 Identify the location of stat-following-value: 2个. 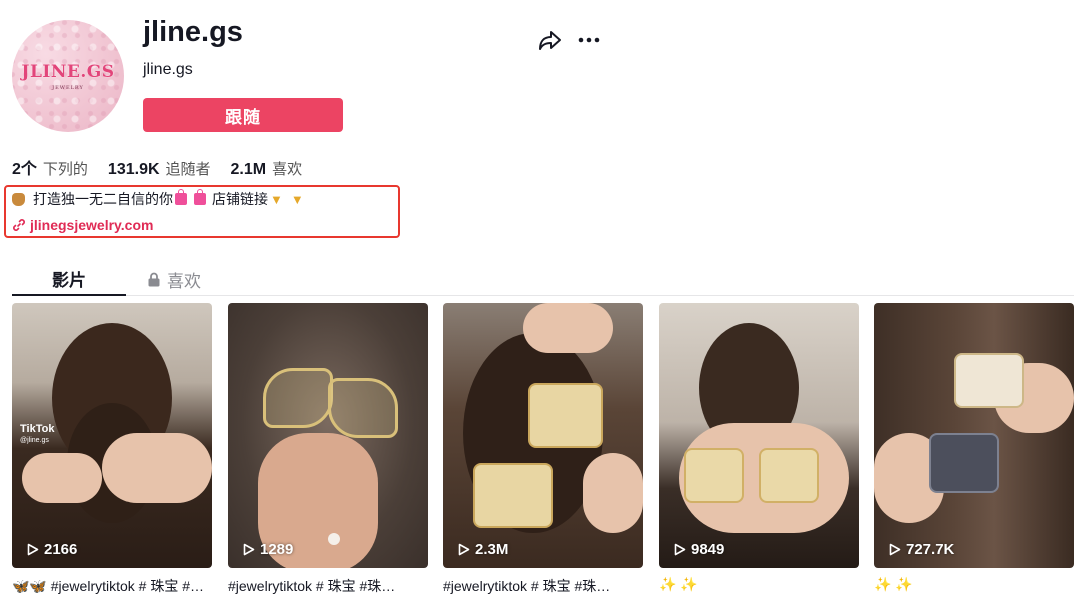
(24, 169).